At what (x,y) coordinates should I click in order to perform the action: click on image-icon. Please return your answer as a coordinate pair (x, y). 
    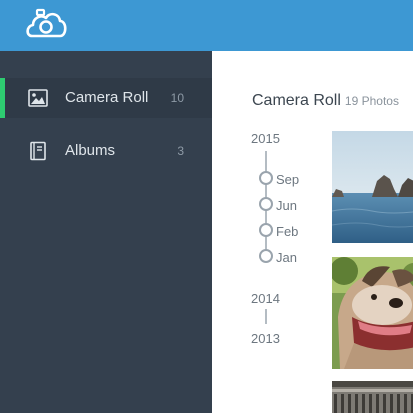
    Looking at the image, I should click on (38, 98).